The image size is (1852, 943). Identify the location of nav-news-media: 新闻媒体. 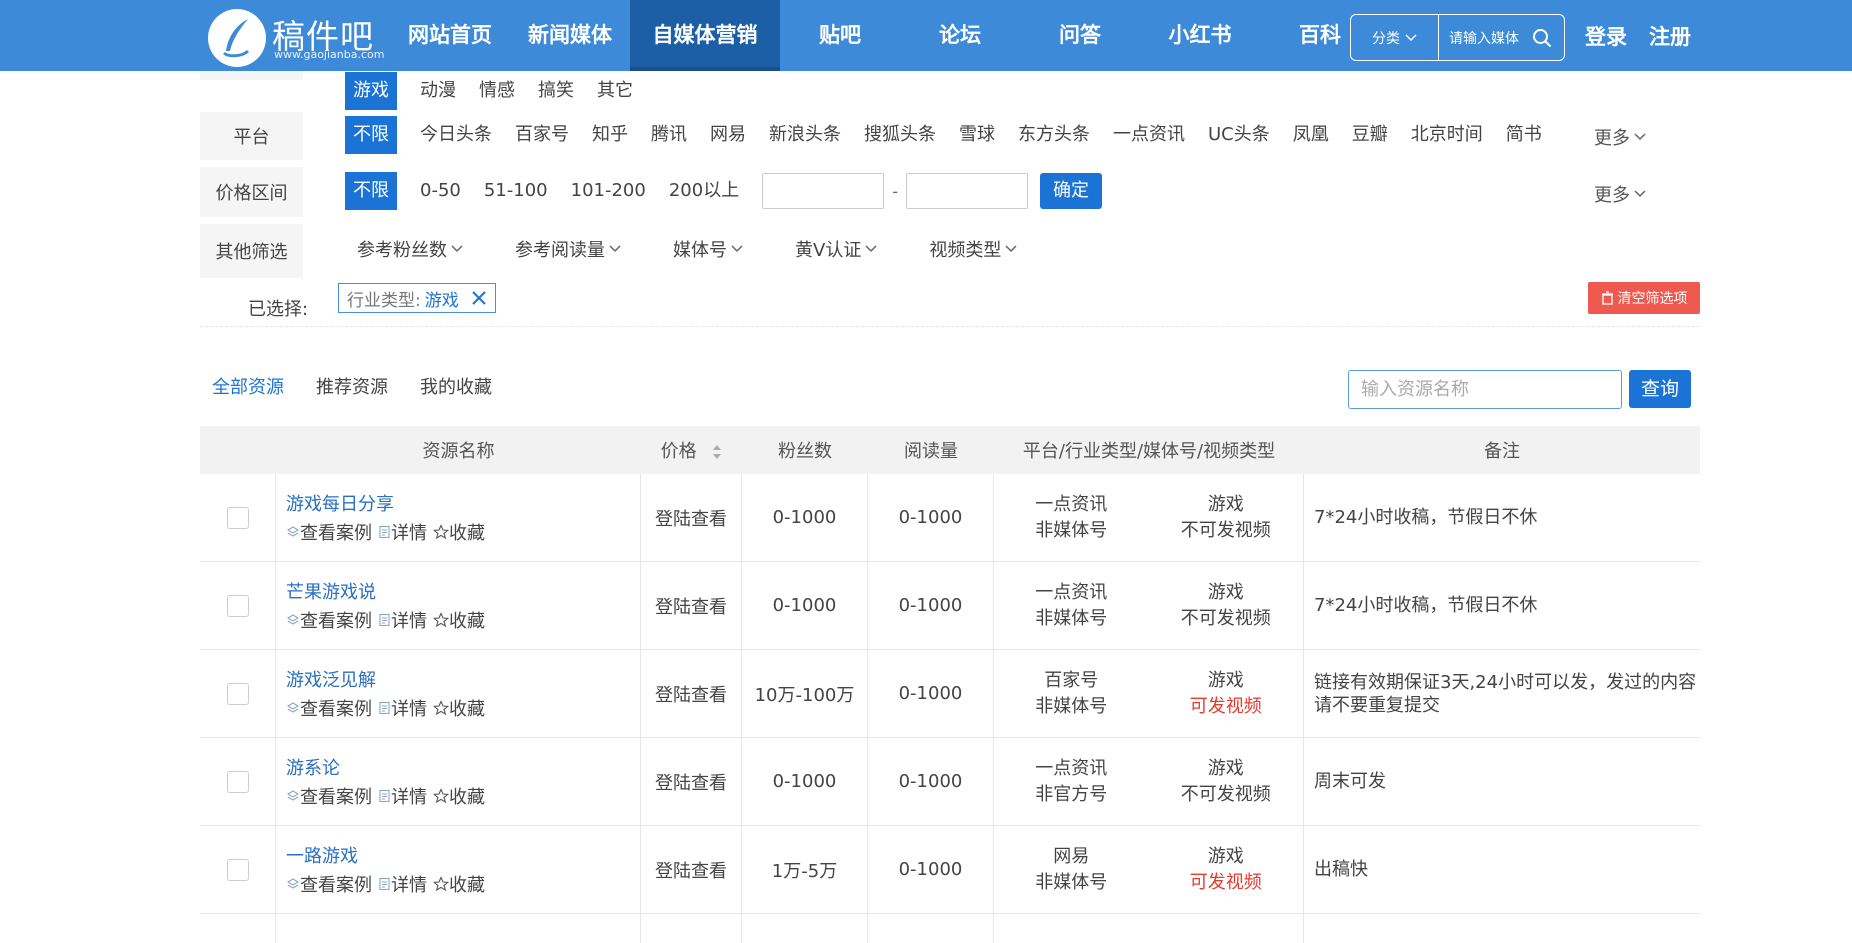
(570, 35).